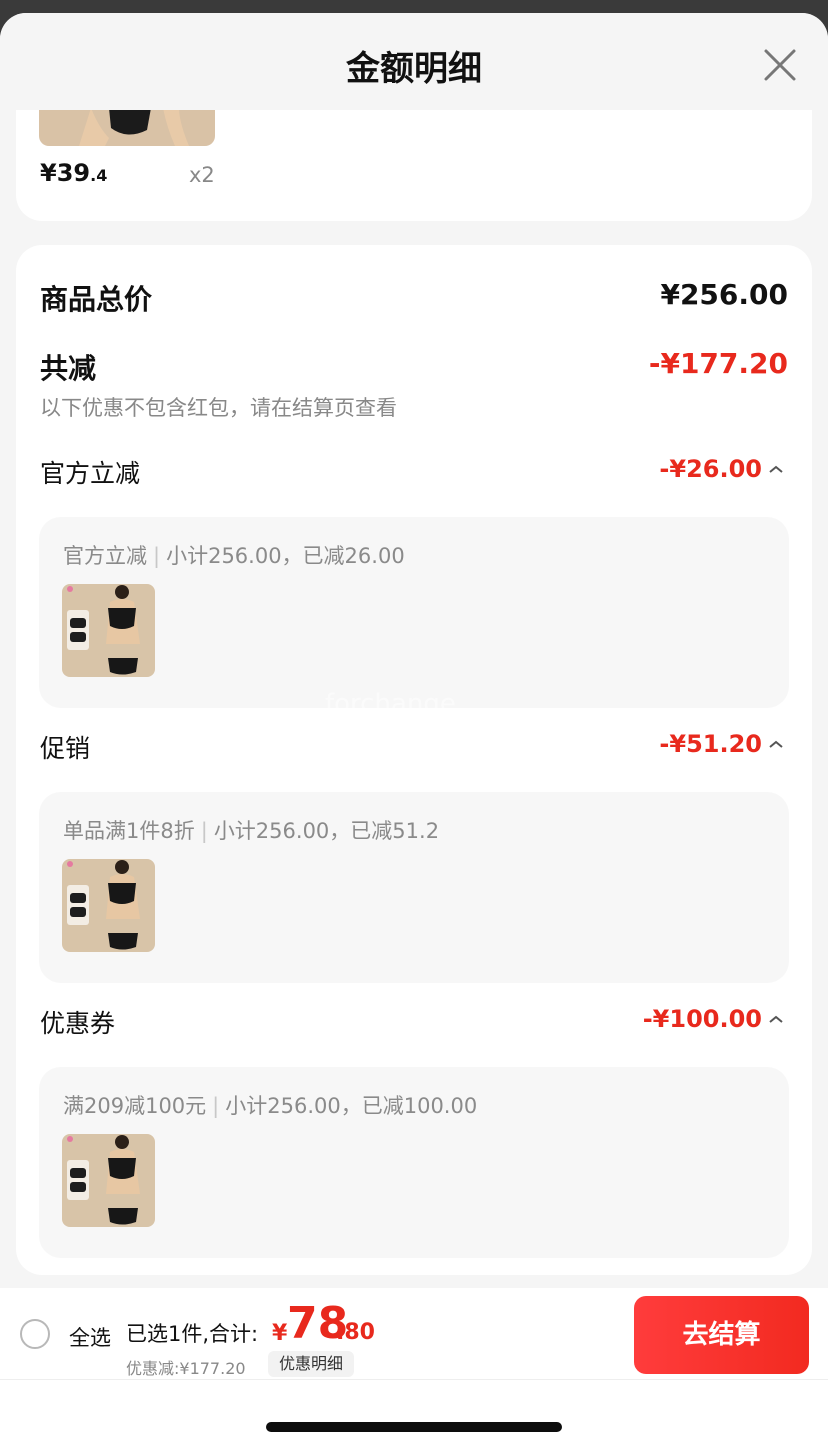 The width and height of the screenshot is (828, 1447). What do you see at coordinates (390, 704) in the screenshot?
I see `watermark: forchange` at bounding box center [390, 704].